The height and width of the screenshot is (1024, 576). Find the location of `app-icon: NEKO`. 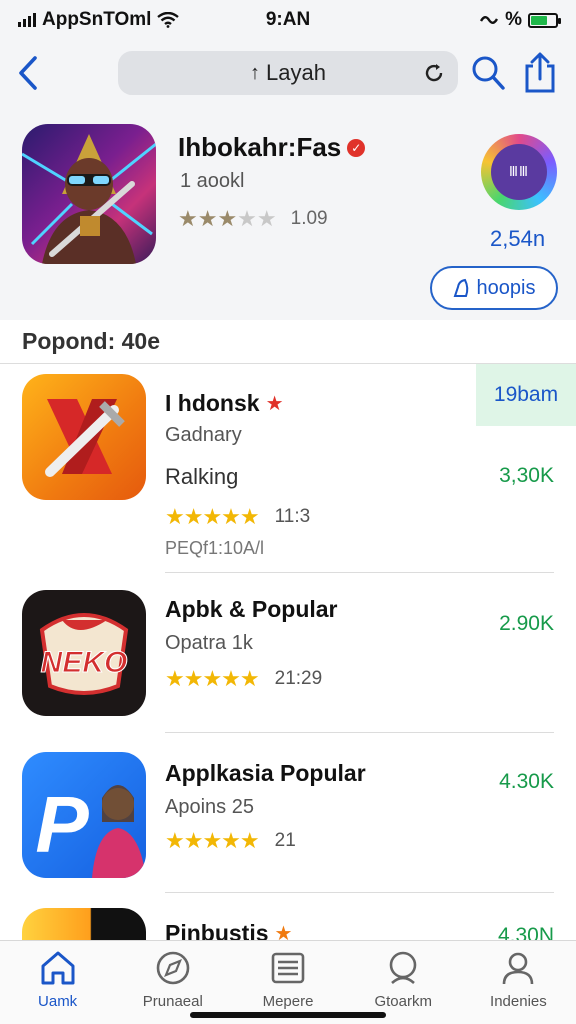

app-icon: NEKO is located at coordinates (84, 653).